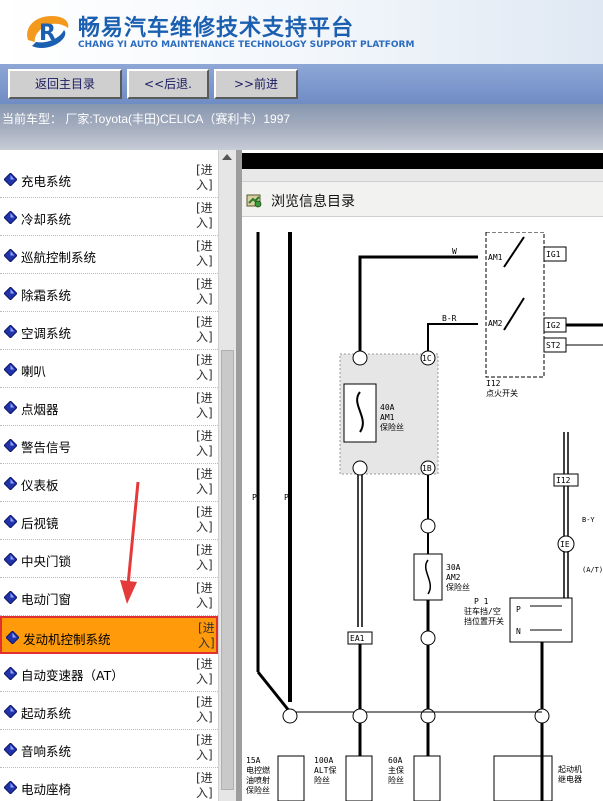 The width and height of the screenshot is (603, 801). What do you see at coordinates (256, 84) in the screenshot?
I see `forward-button: >>前进` at bounding box center [256, 84].